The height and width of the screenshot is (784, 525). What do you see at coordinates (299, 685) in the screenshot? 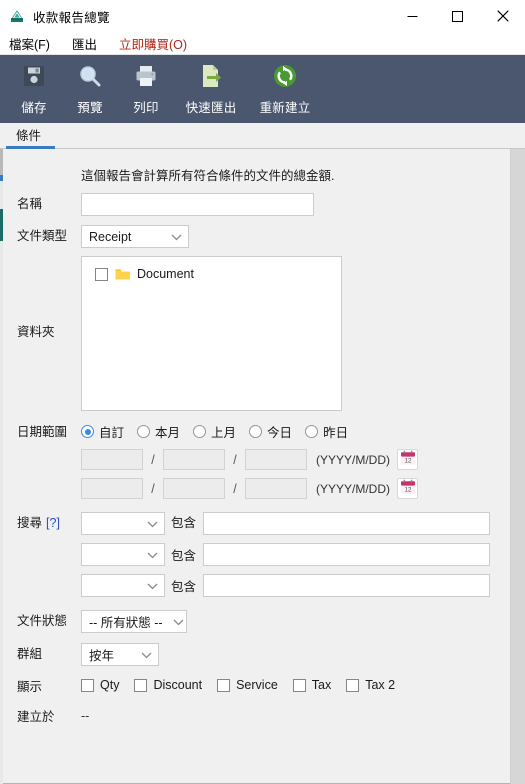
I see `checkbox-tax` at bounding box center [299, 685].